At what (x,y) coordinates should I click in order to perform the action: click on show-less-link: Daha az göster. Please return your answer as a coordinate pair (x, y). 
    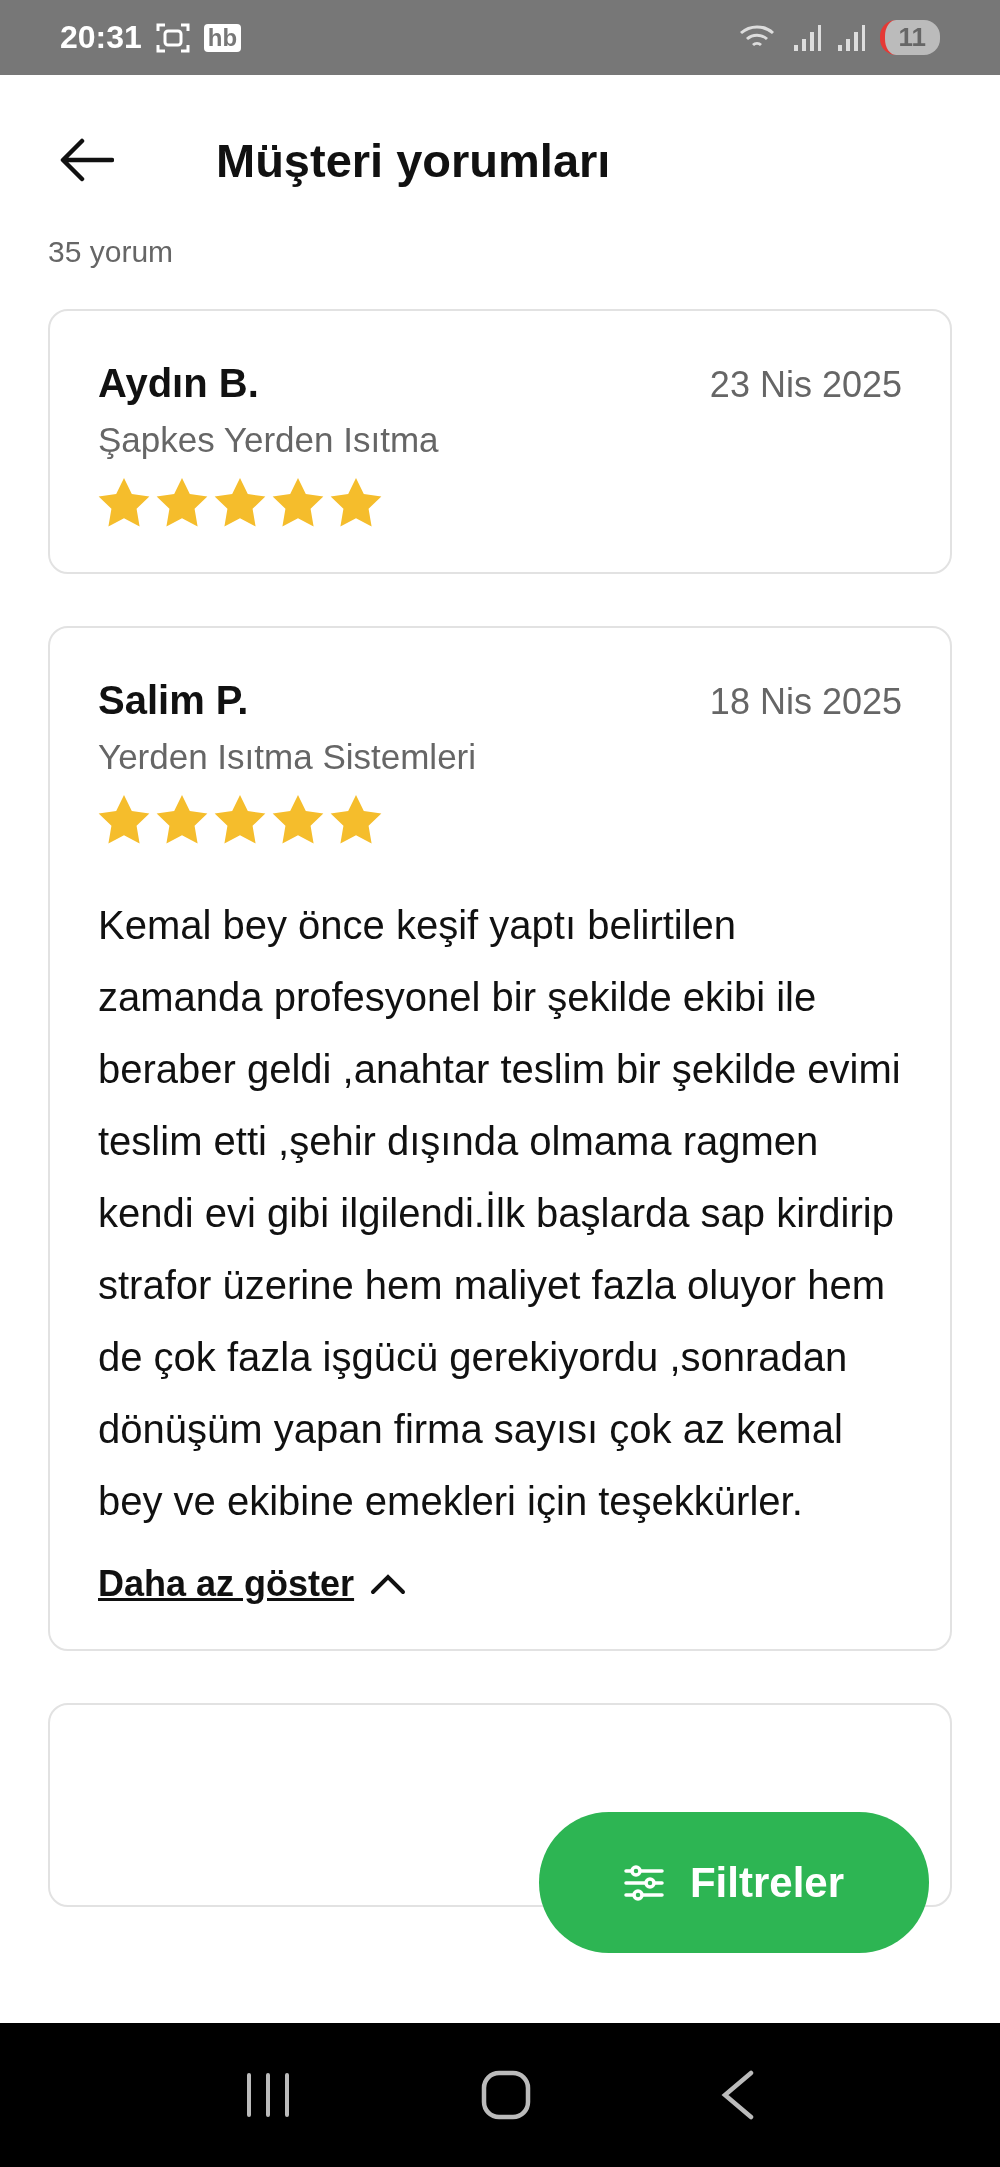
    Looking at the image, I should click on (252, 1584).